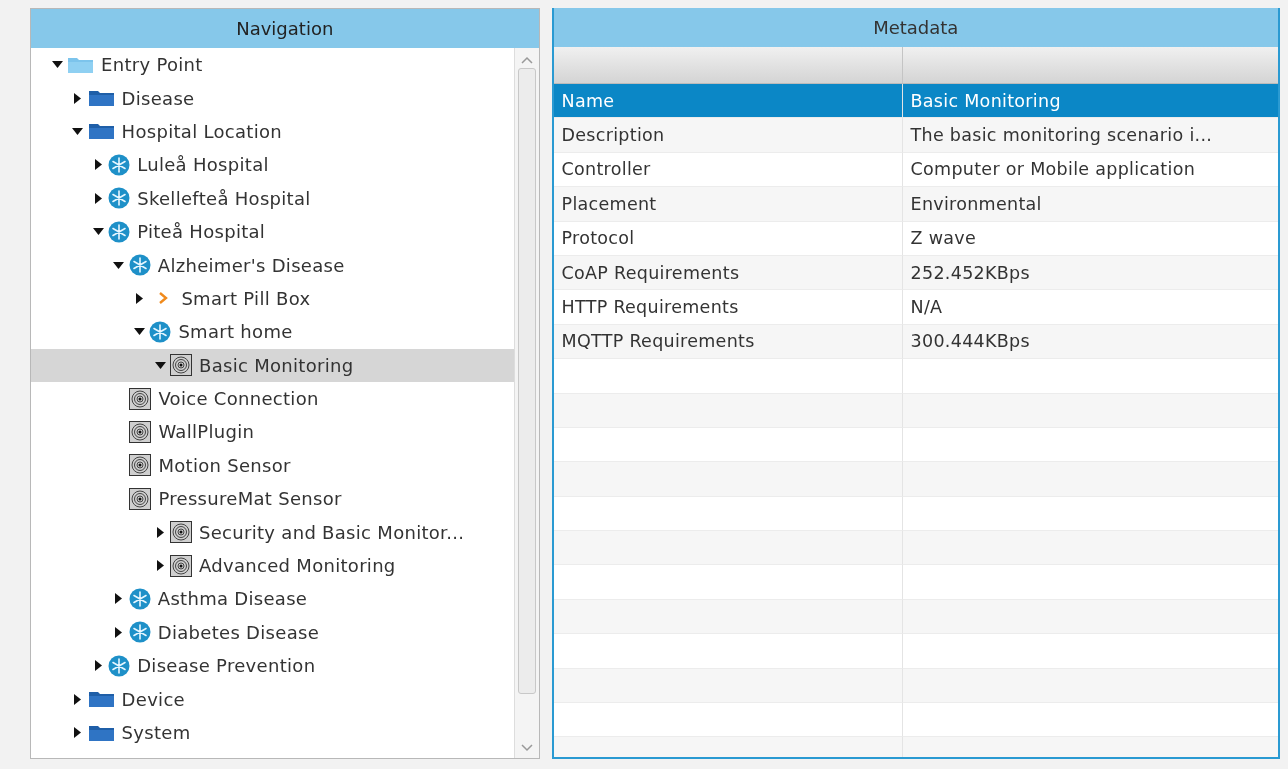  Describe the element at coordinates (272, 265) in the screenshot. I see `tree-item: Alzheimer's Disease` at that location.